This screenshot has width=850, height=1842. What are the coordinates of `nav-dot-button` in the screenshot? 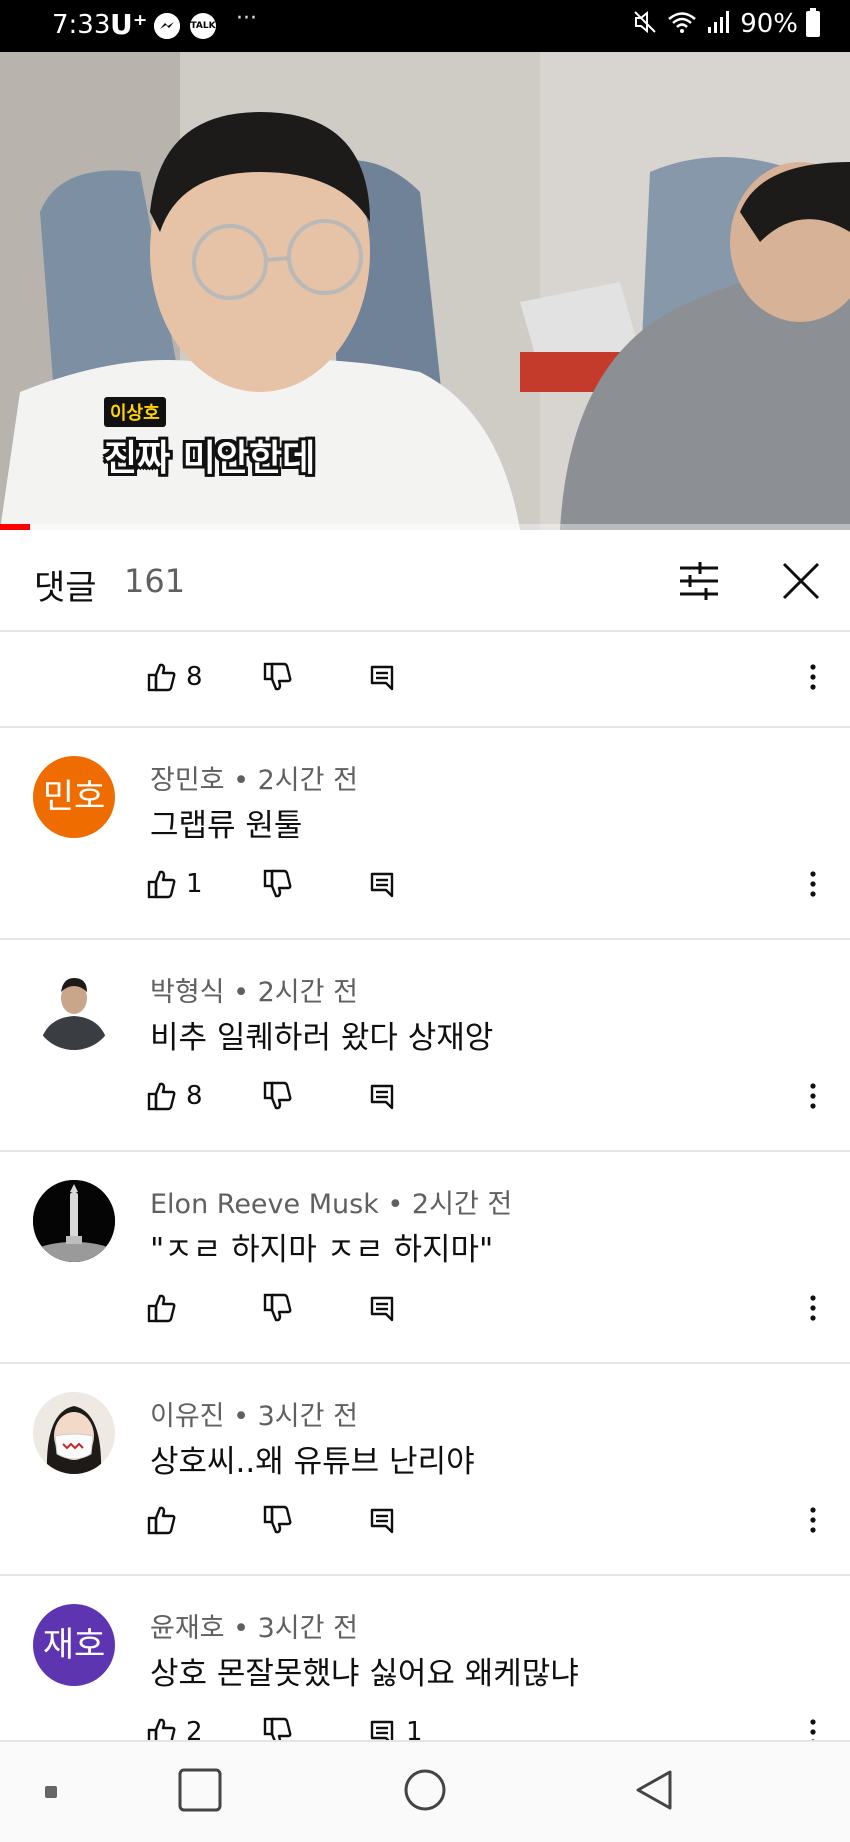 It's located at (51, 1793).